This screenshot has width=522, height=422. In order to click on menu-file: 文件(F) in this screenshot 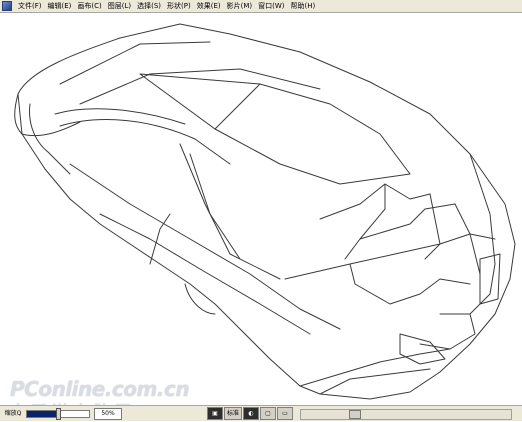, I will do `click(30, 6)`.